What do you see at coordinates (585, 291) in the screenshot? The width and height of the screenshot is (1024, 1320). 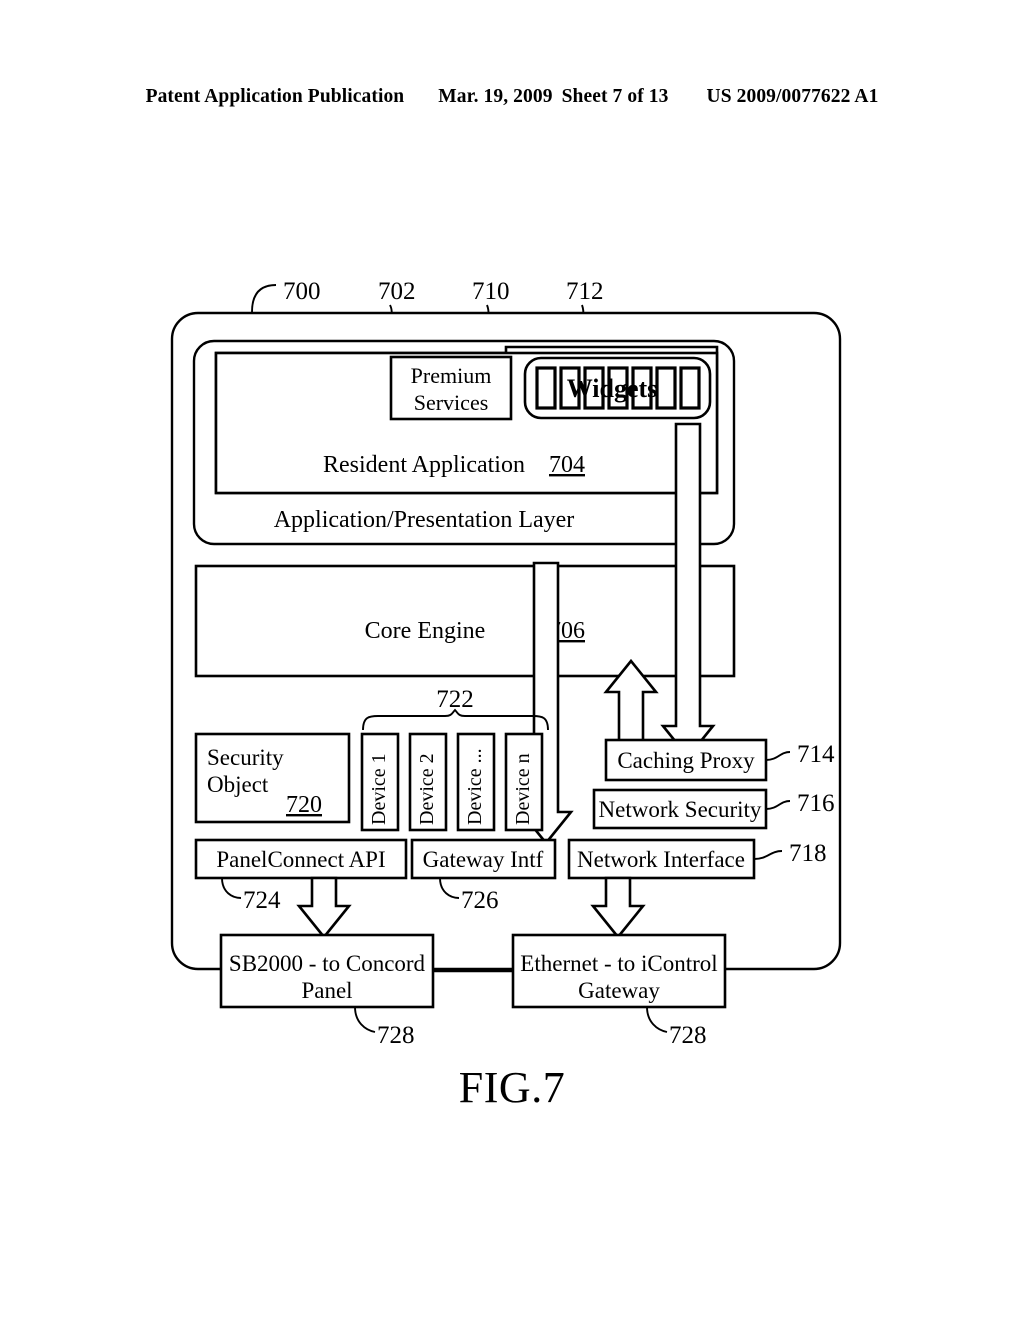 I see `refnum-712: 712` at bounding box center [585, 291].